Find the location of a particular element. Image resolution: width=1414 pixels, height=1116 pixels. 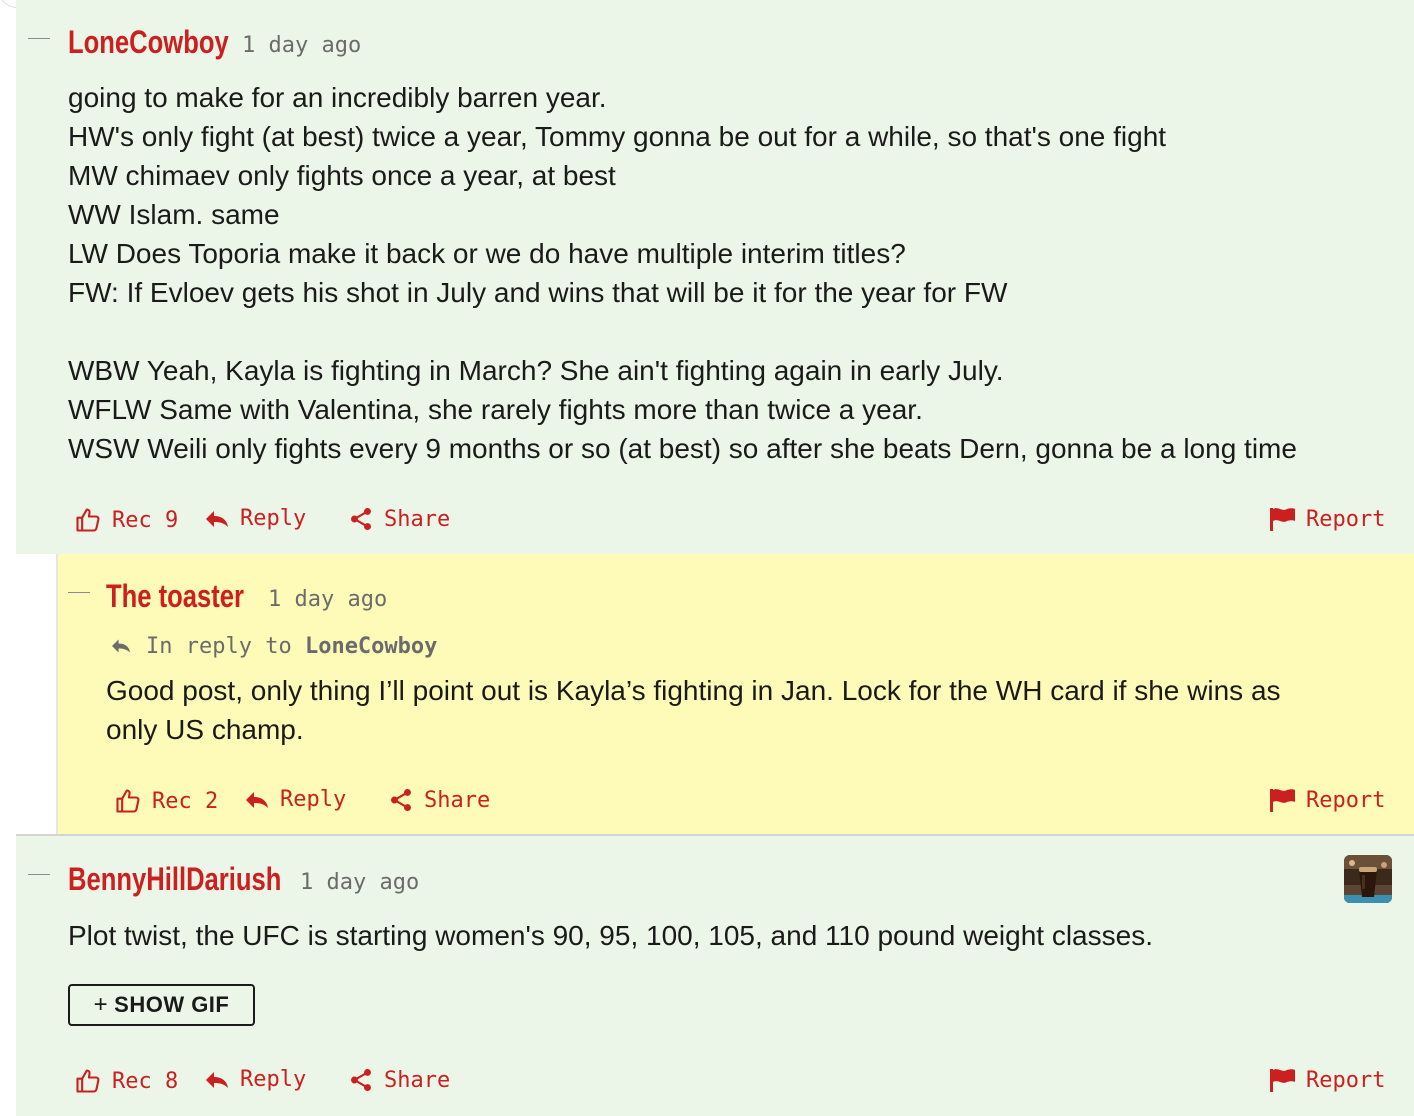

rec-label: Rec 2 is located at coordinates (185, 801).